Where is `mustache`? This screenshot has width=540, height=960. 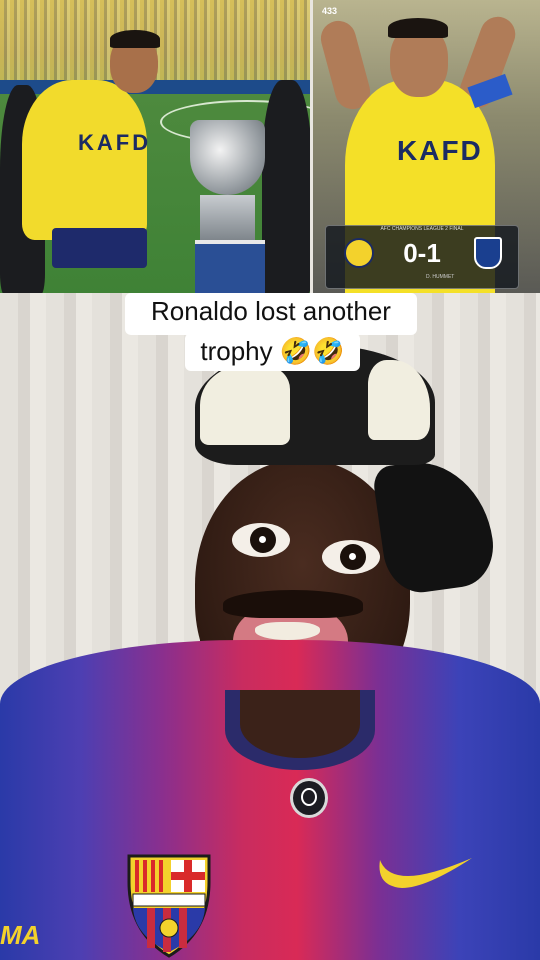 mustache is located at coordinates (293, 604).